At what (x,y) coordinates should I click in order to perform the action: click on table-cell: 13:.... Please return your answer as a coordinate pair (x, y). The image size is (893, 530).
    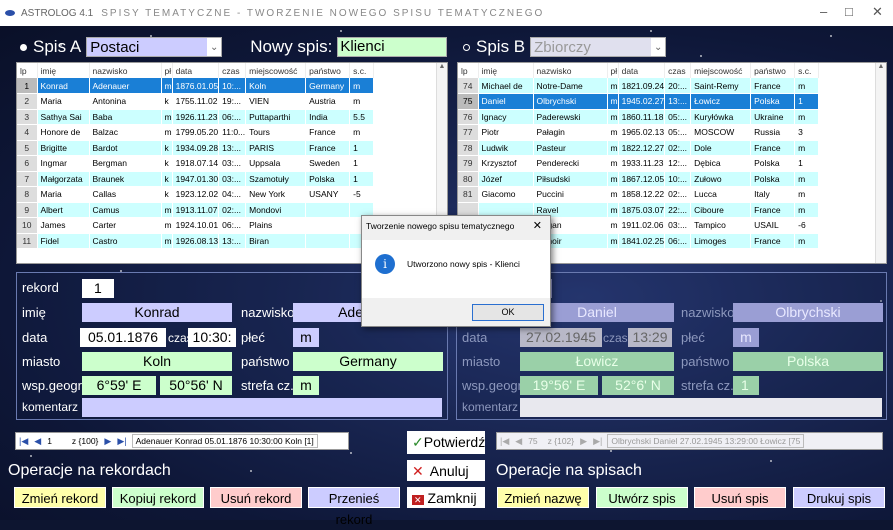
    Looking at the image, I should click on (232, 148).